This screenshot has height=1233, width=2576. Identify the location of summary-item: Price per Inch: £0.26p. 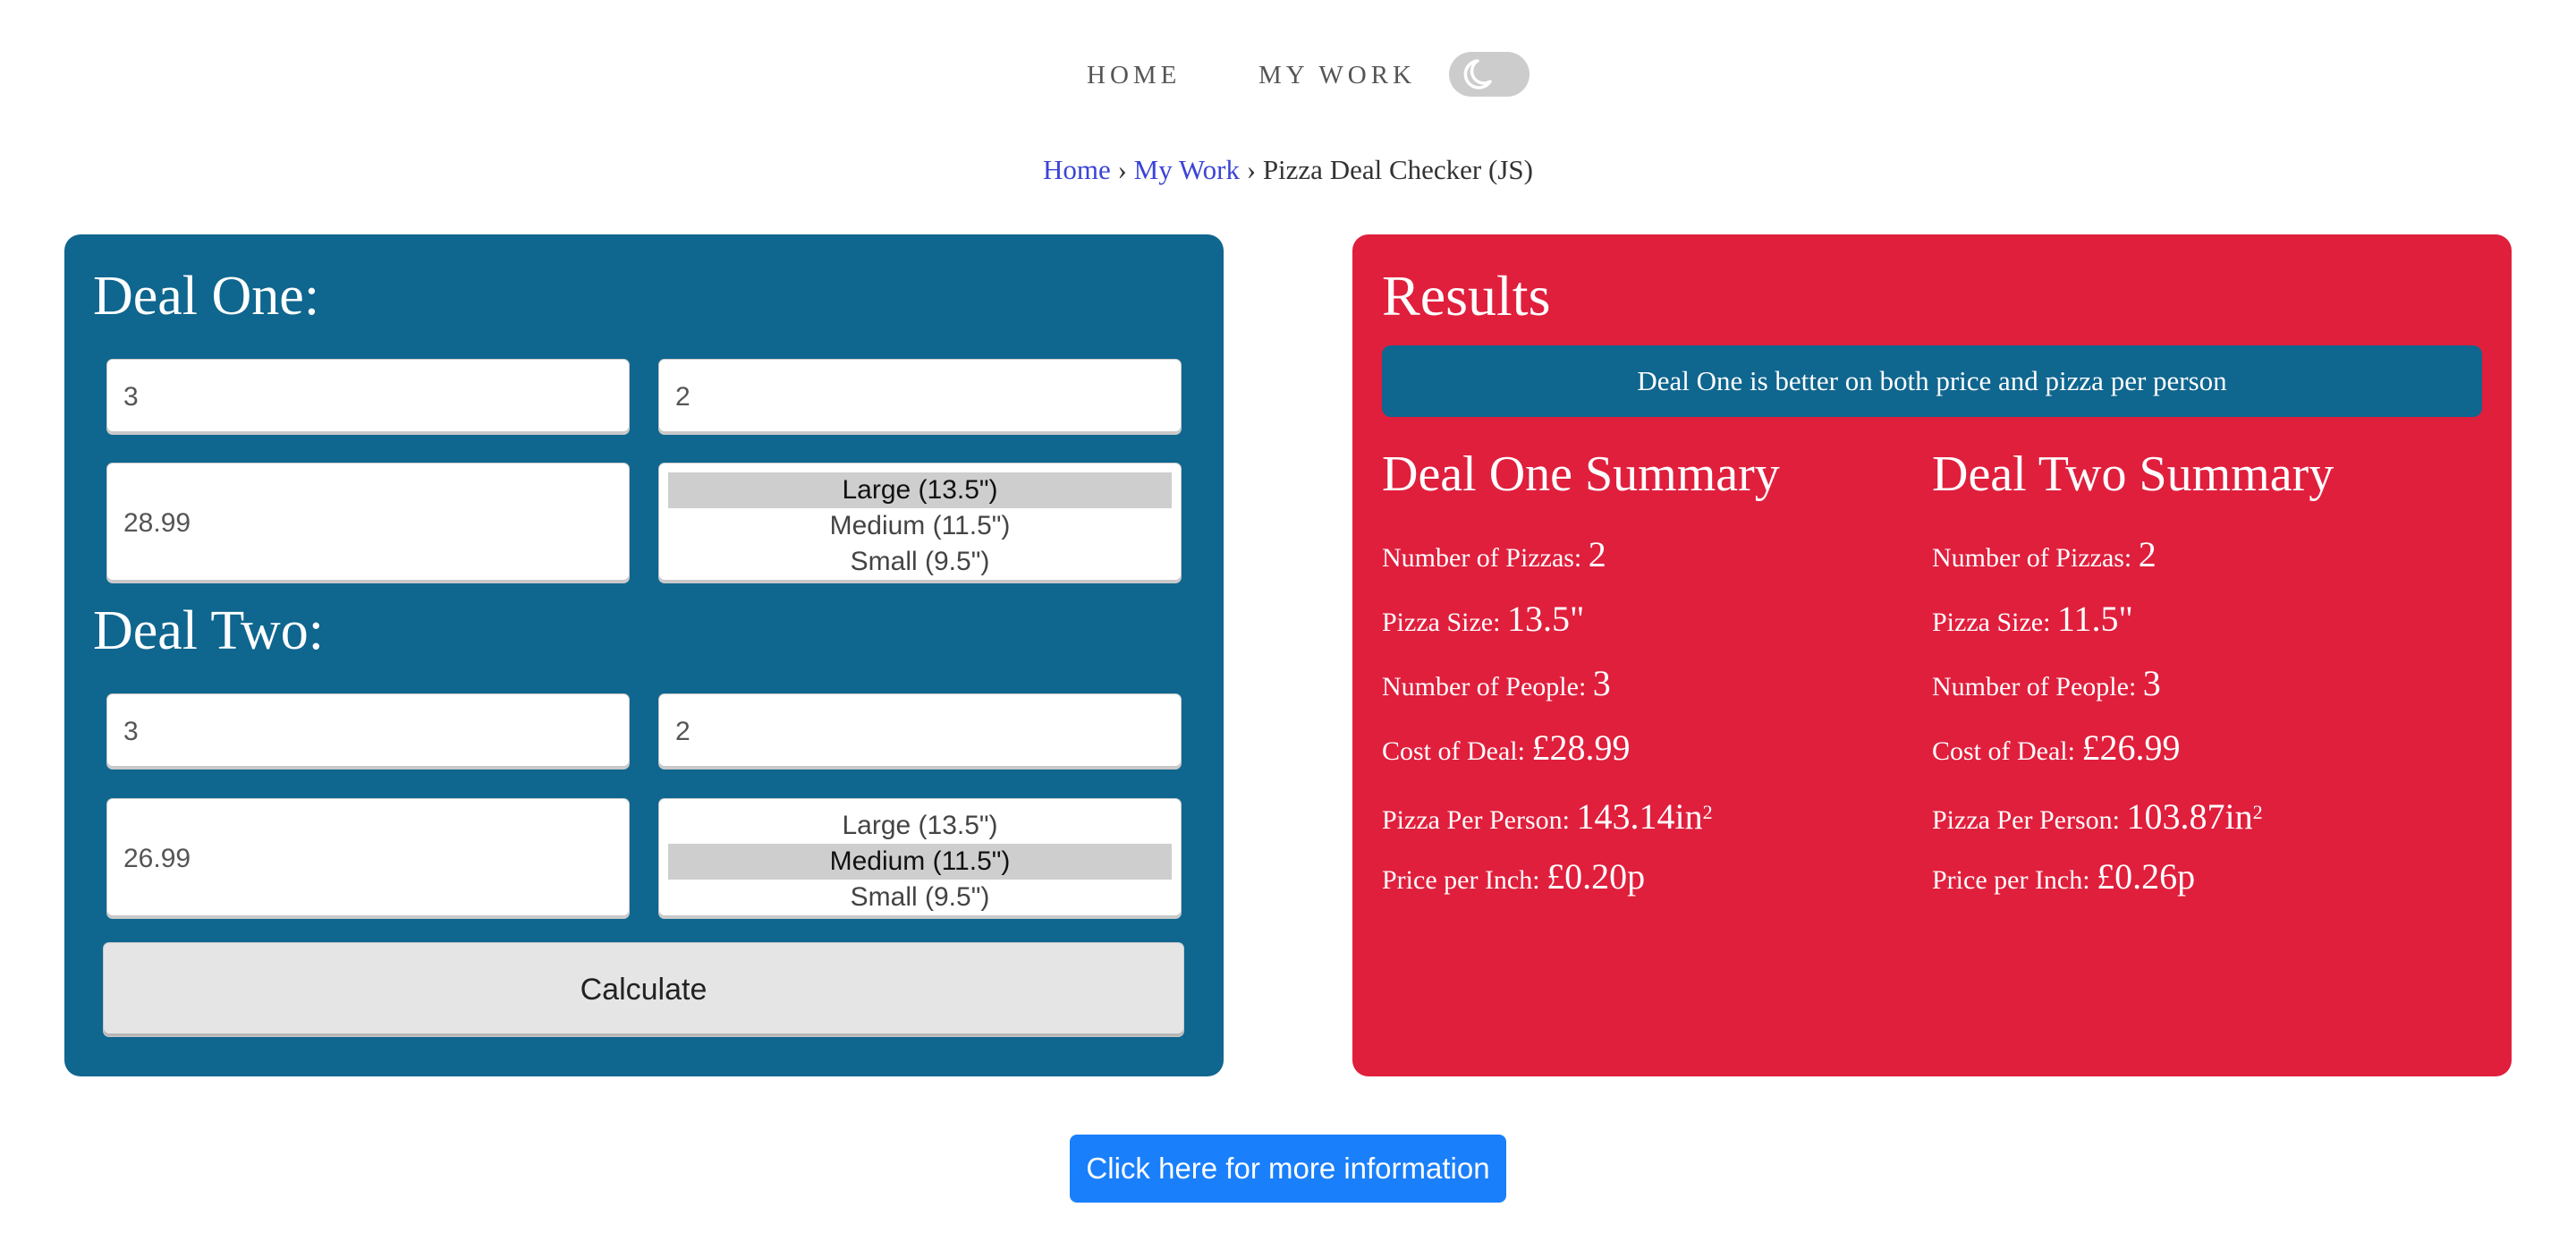
(2063, 878).